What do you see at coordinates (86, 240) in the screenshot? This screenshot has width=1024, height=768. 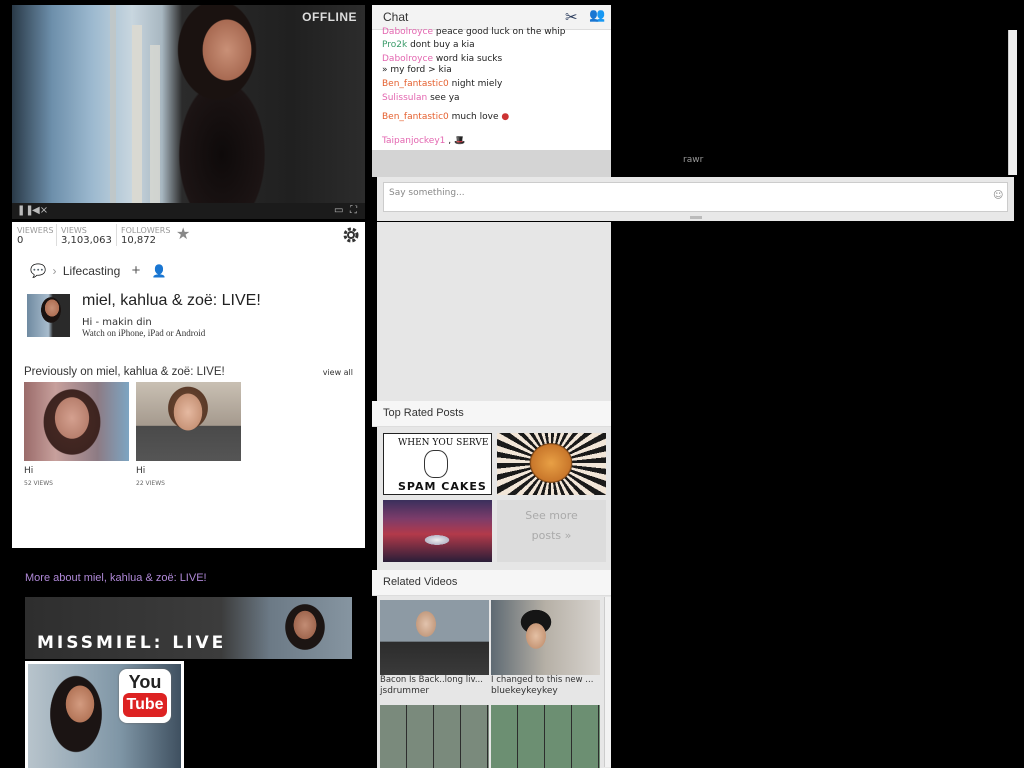 I see `stat-value: 3,103,063` at bounding box center [86, 240].